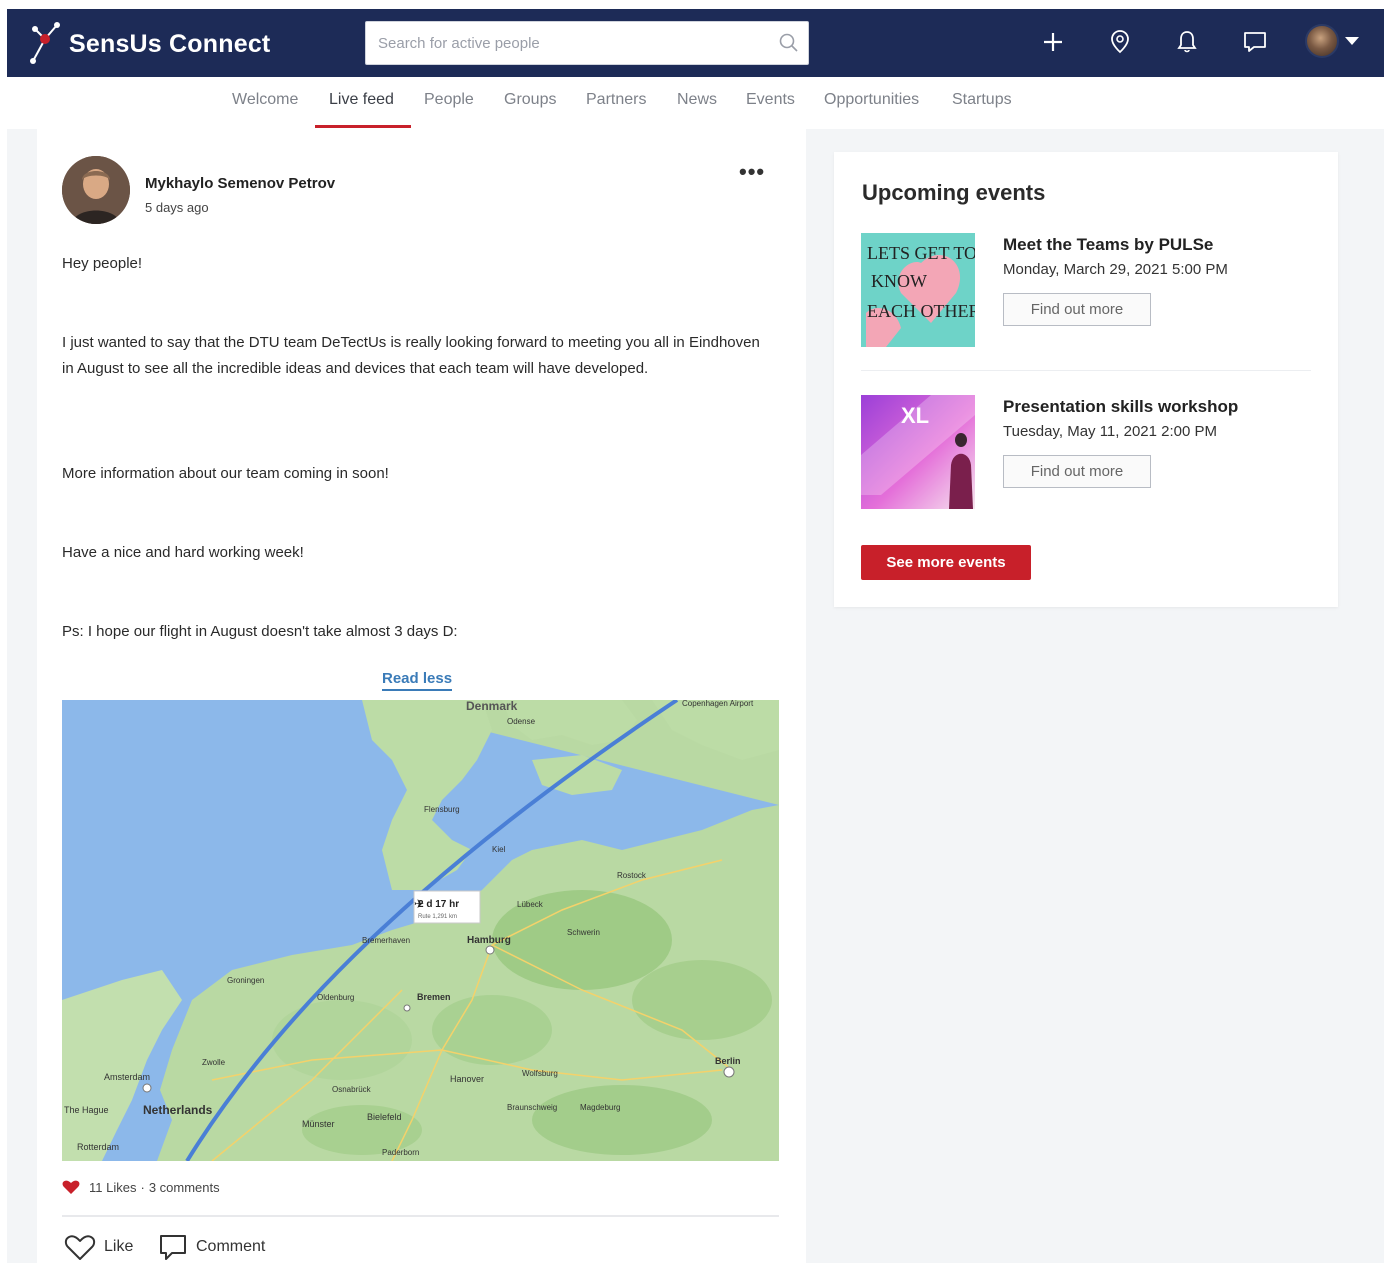 The height and width of the screenshot is (1263, 1390). I want to click on event-image: LETS GET TO KNOW EACH OTHER, so click(918, 290).